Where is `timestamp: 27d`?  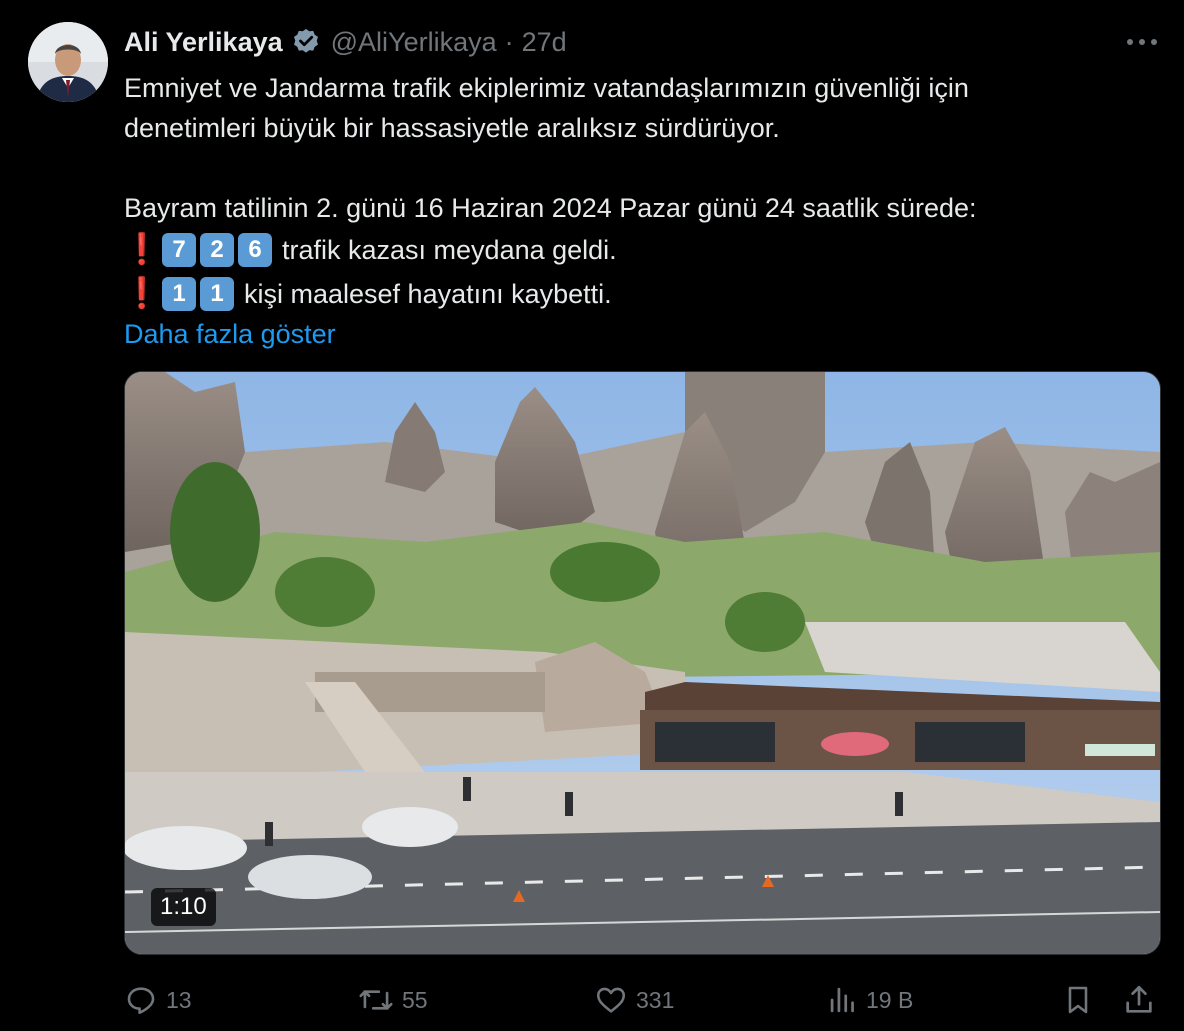 timestamp: 27d is located at coordinates (544, 42).